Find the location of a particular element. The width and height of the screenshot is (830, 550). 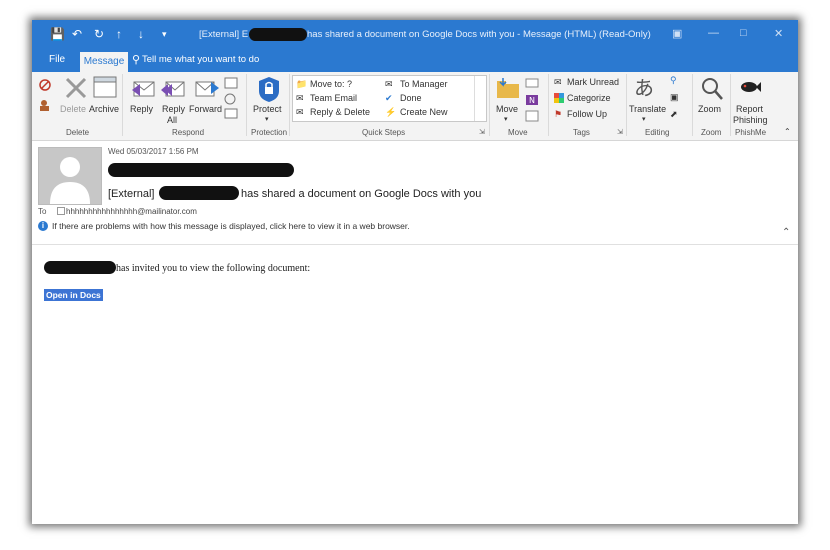

redacted-sender is located at coordinates (278, 34).